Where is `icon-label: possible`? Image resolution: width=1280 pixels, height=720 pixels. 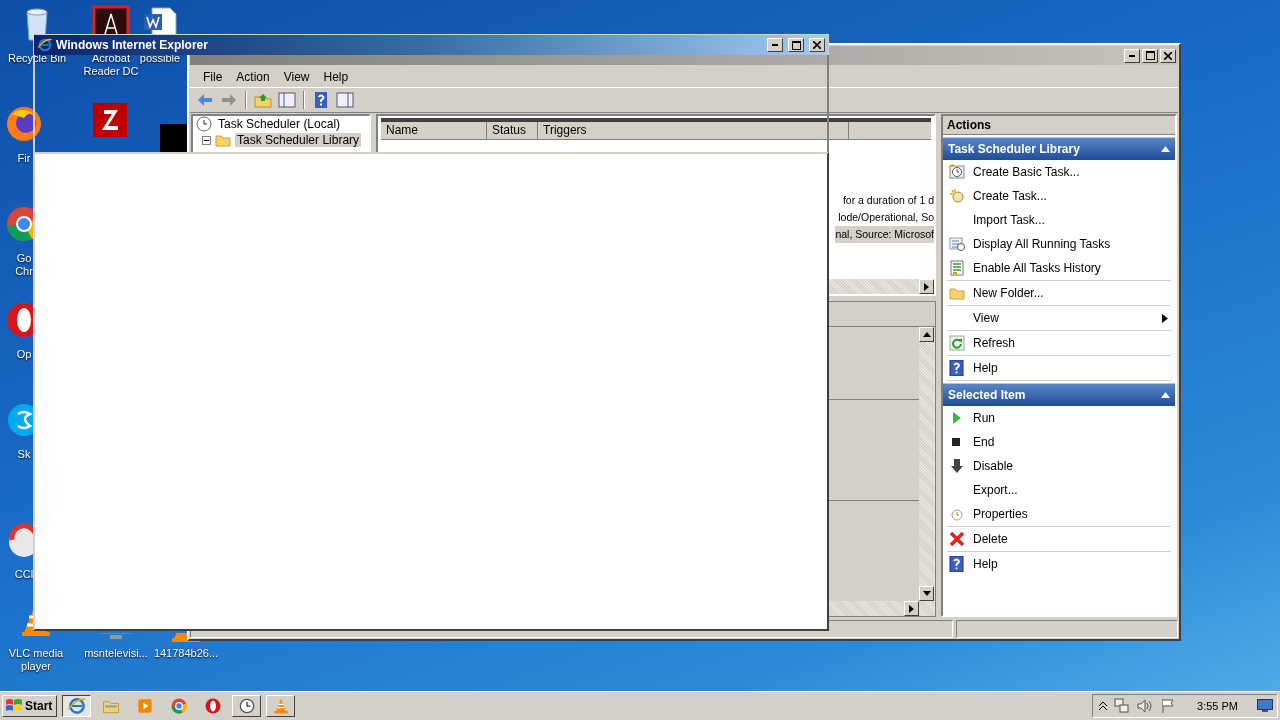 icon-label: possible is located at coordinates (160, 58).